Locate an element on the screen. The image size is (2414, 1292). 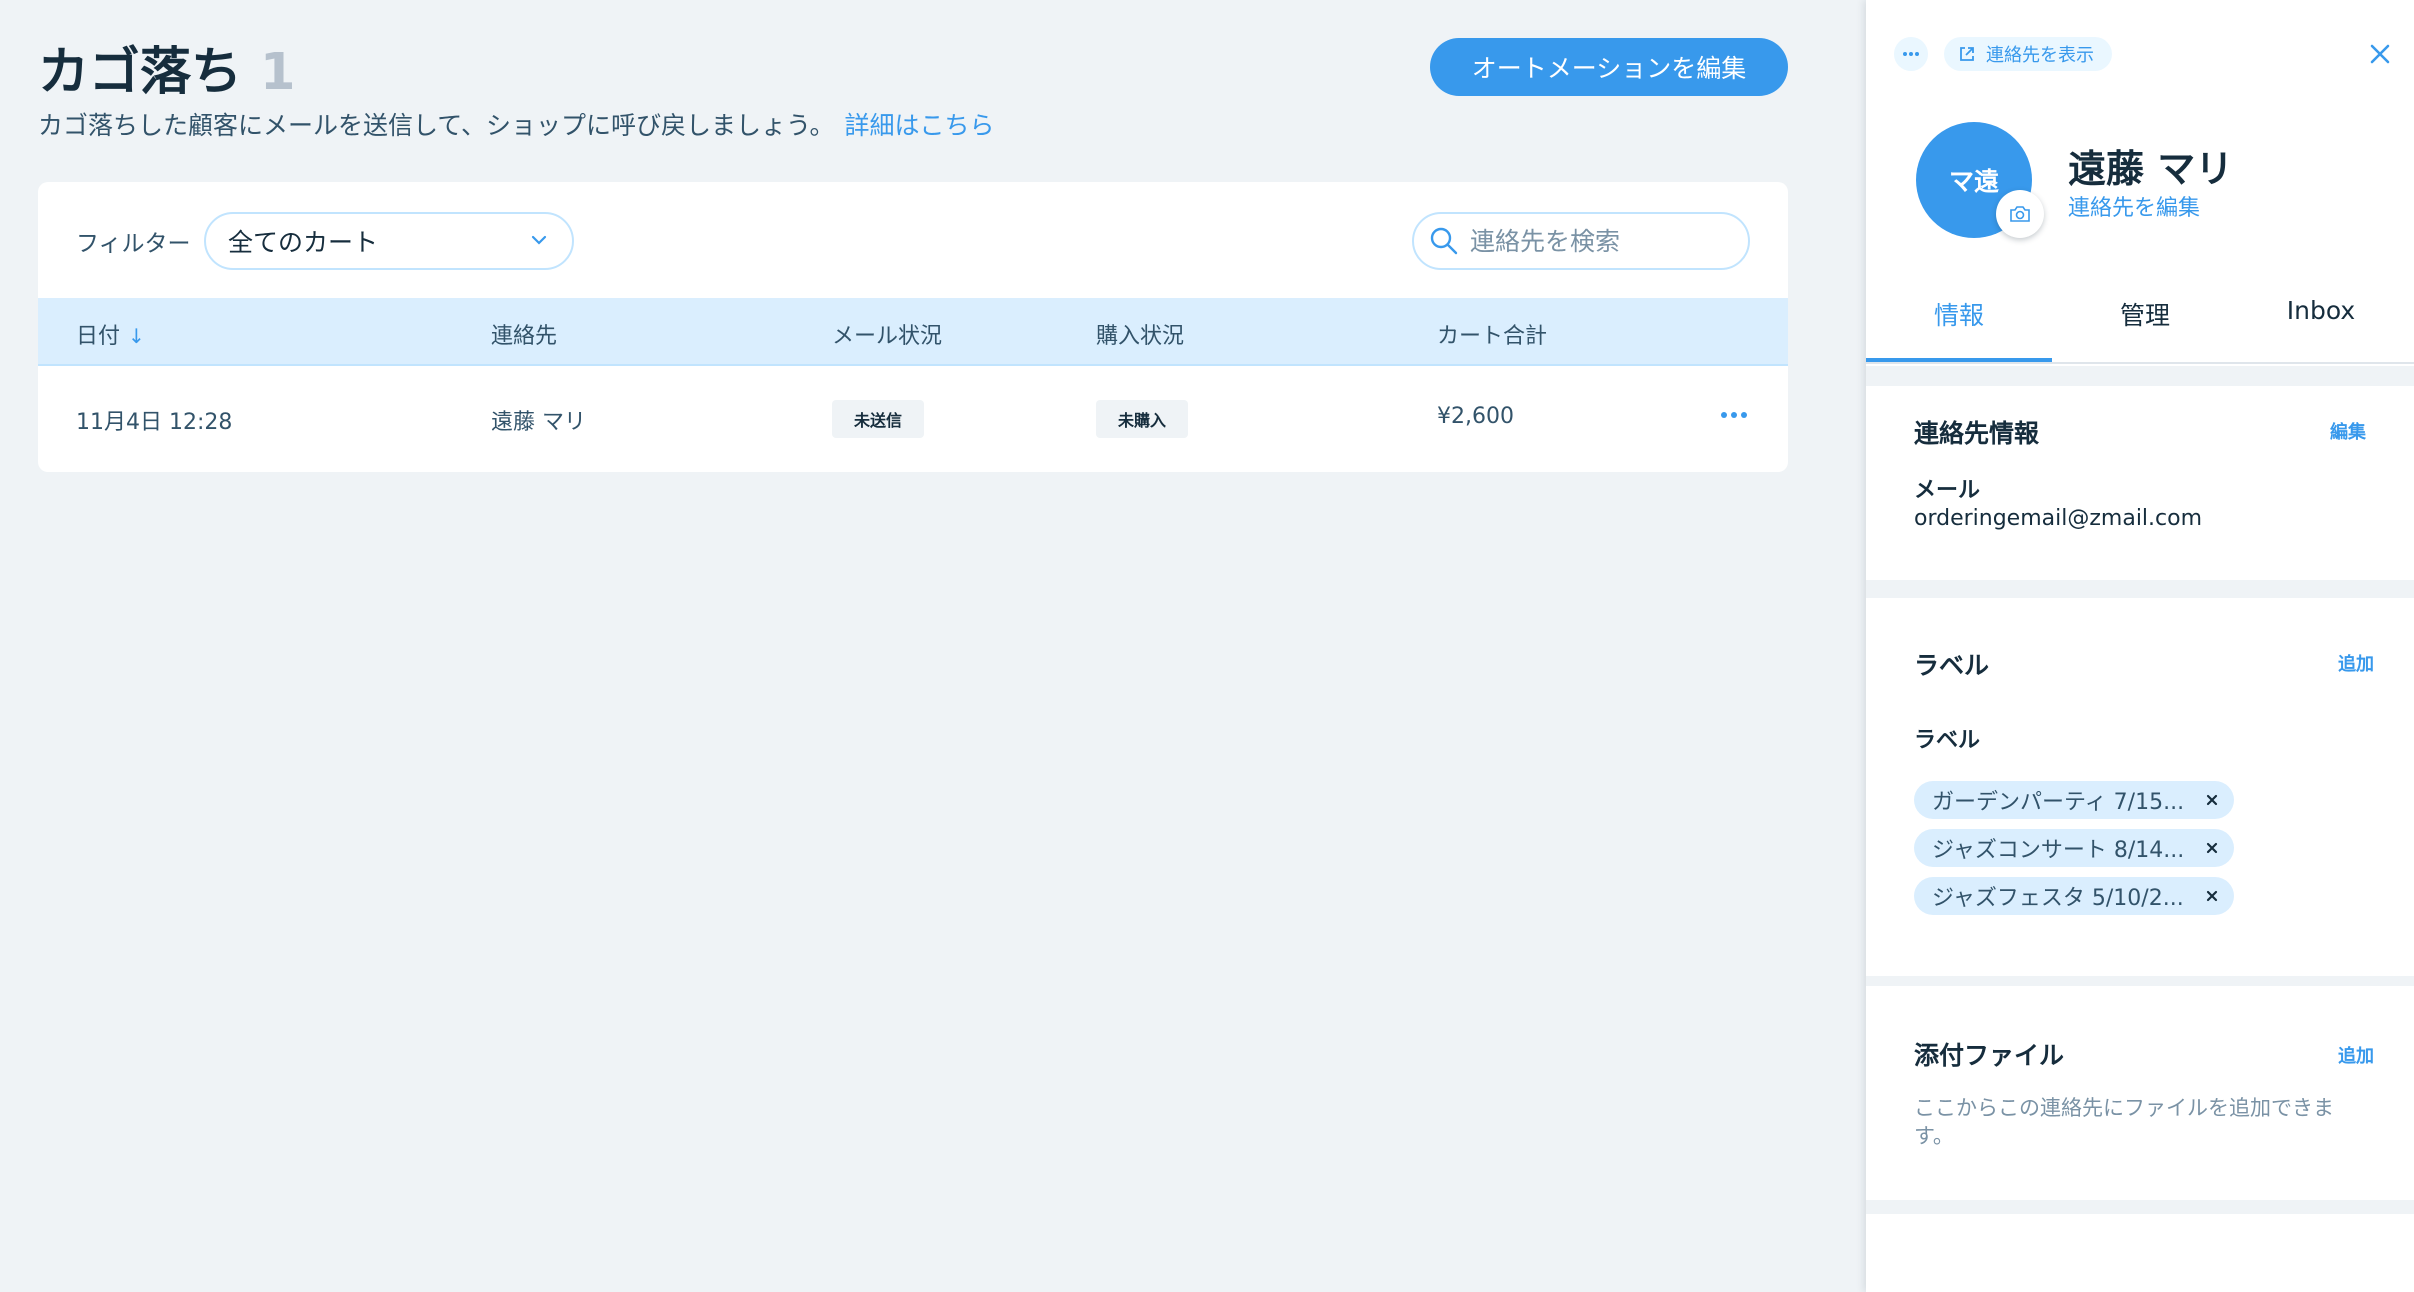
cell-contact: 遠藤 マリ is located at coordinates (538, 422).